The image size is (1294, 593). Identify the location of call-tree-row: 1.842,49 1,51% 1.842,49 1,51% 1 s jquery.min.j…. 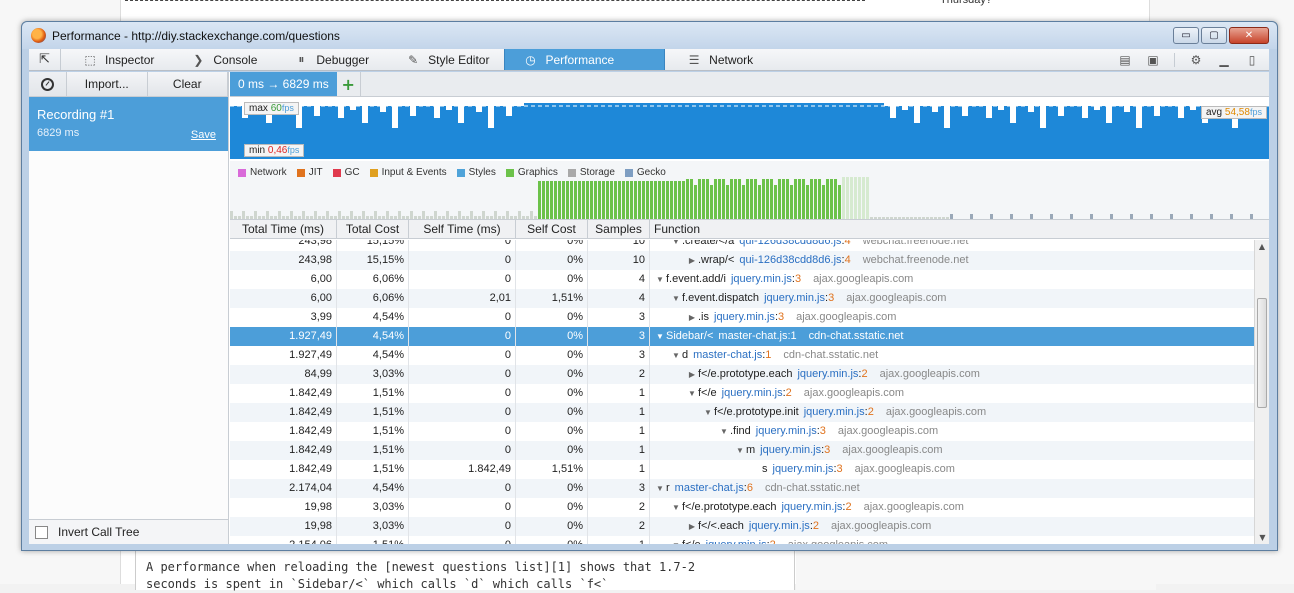
(742, 469).